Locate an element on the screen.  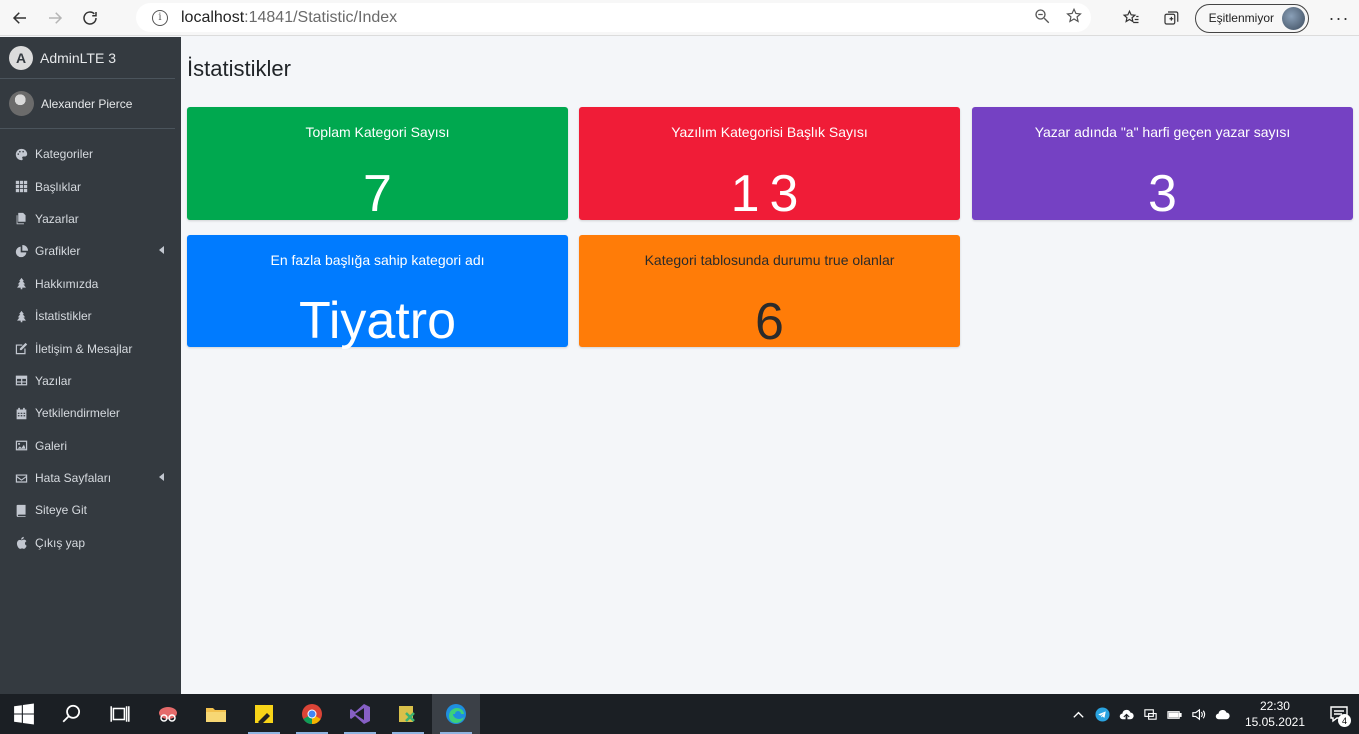
sidebar-item-label: Yetkilendirmeler is located at coordinates (77, 413).